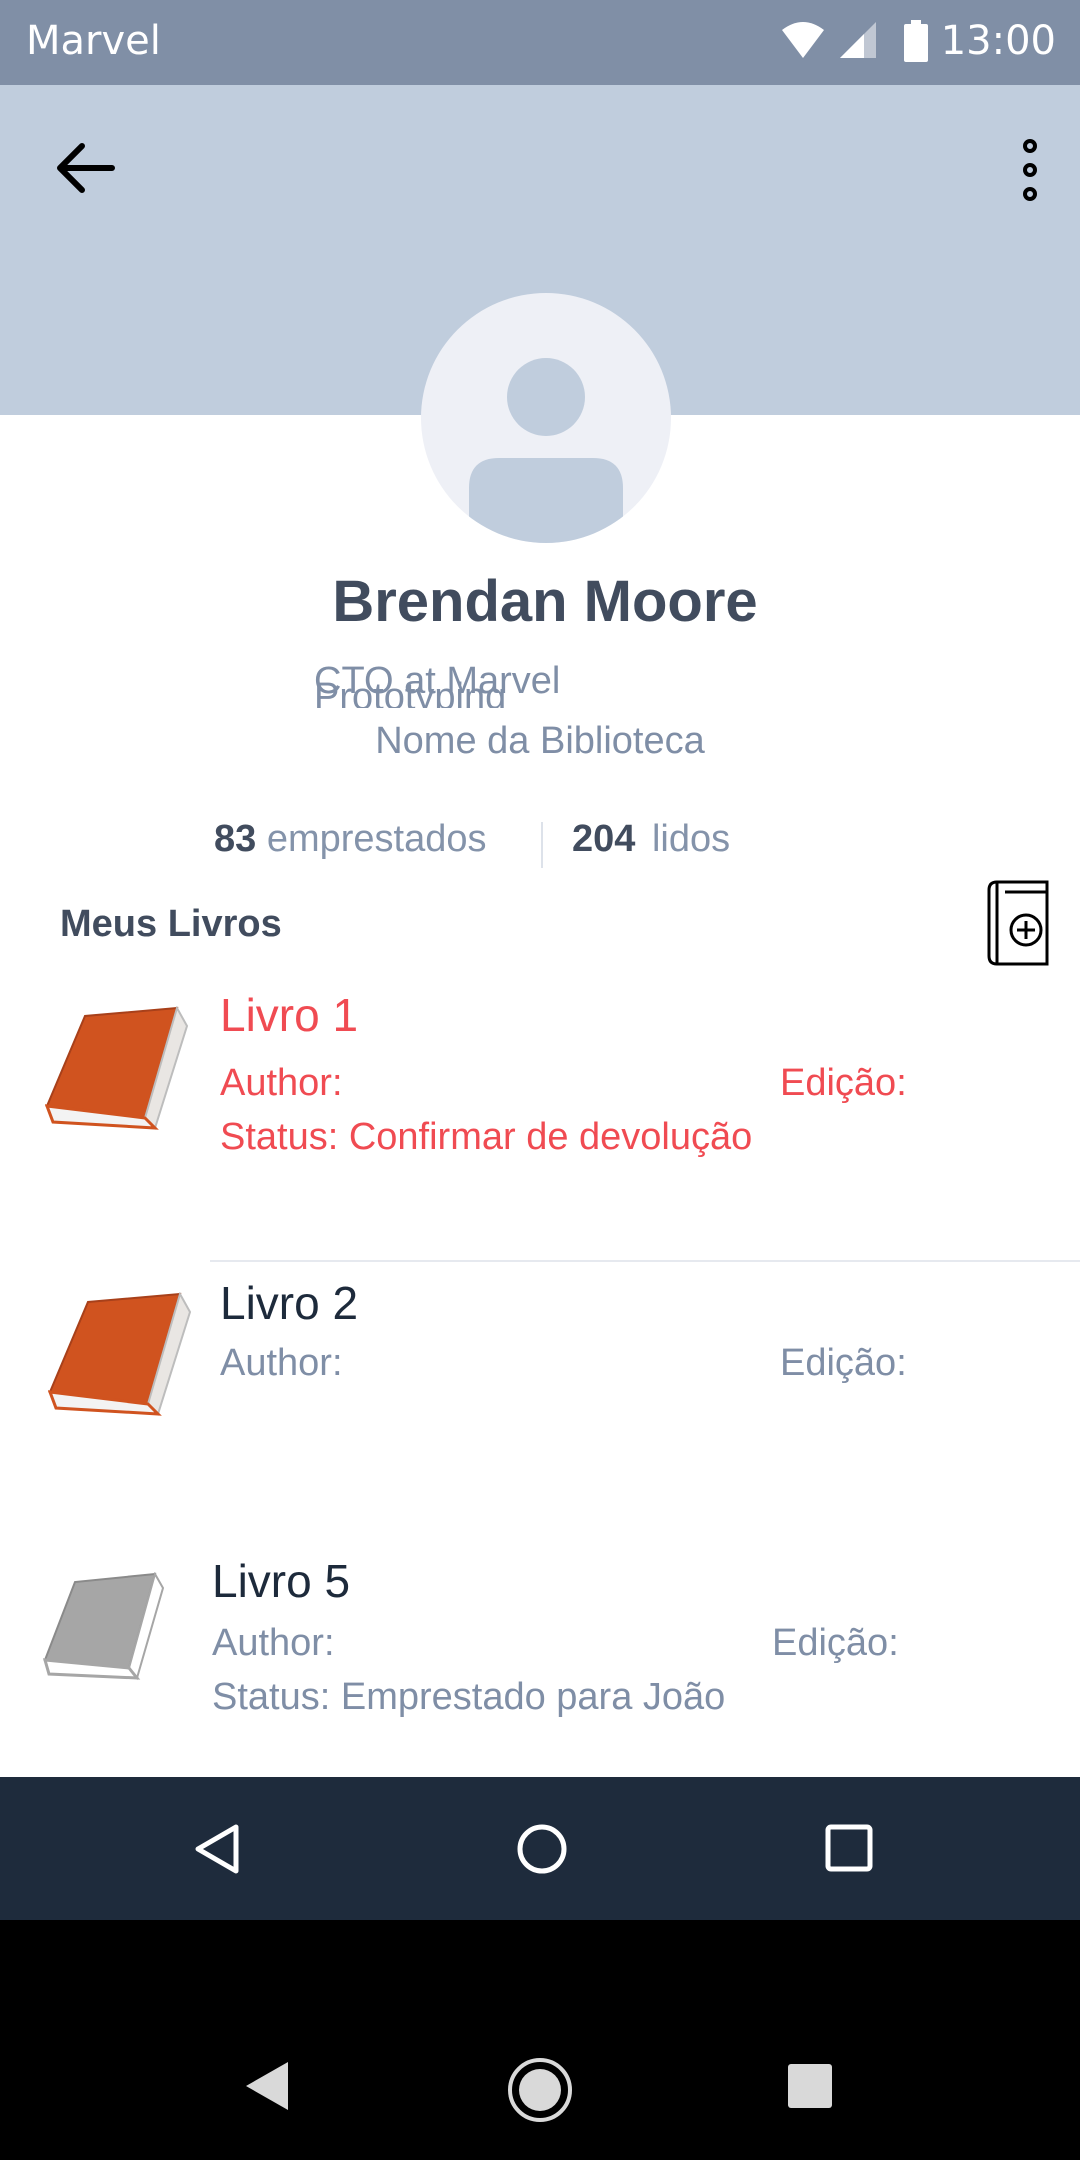  Describe the element at coordinates (289, 1015) in the screenshot. I see `book-title: Livro 1` at that location.